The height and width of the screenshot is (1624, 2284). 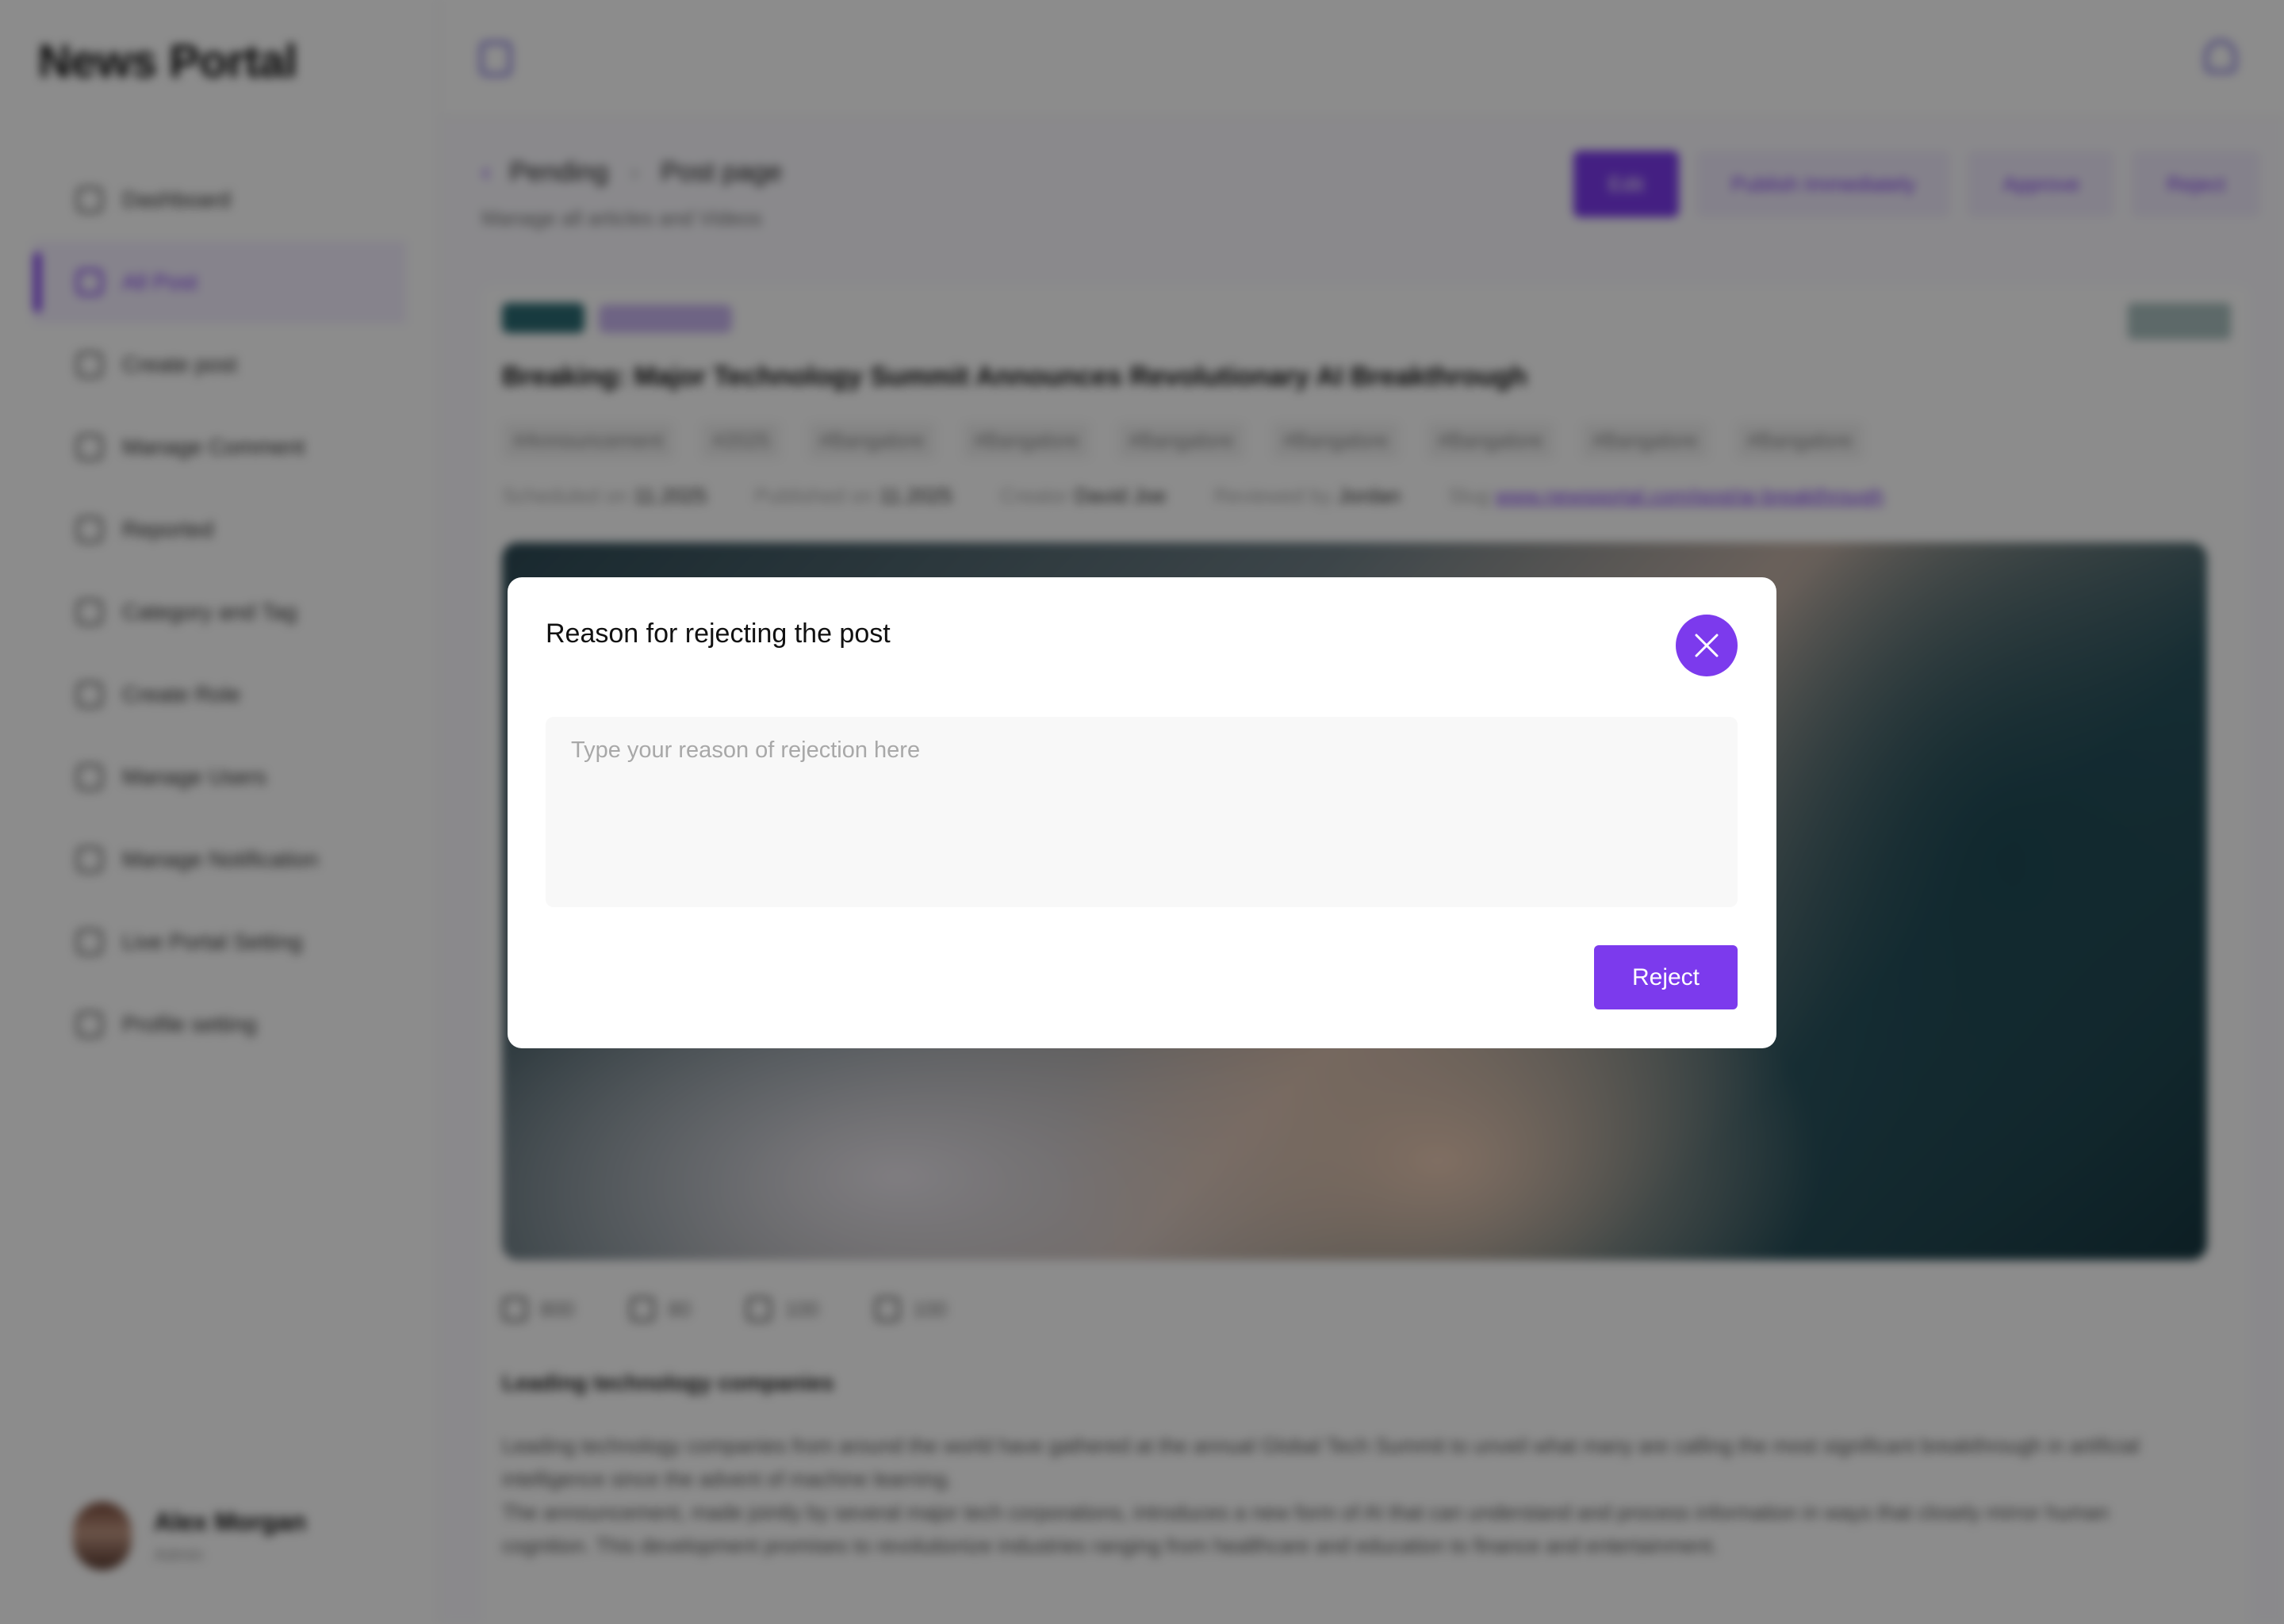 What do you see at coordinates (718, 634) in the screenshot?
I see `modal-title: Reason for rejecting the post` at bounding box center [718, 634].